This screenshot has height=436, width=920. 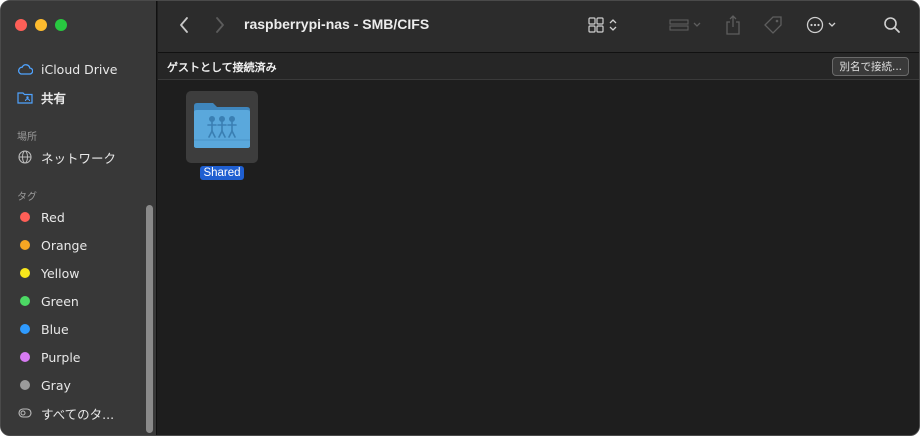 I want to click on search-icon, so click(x=892, y=27).